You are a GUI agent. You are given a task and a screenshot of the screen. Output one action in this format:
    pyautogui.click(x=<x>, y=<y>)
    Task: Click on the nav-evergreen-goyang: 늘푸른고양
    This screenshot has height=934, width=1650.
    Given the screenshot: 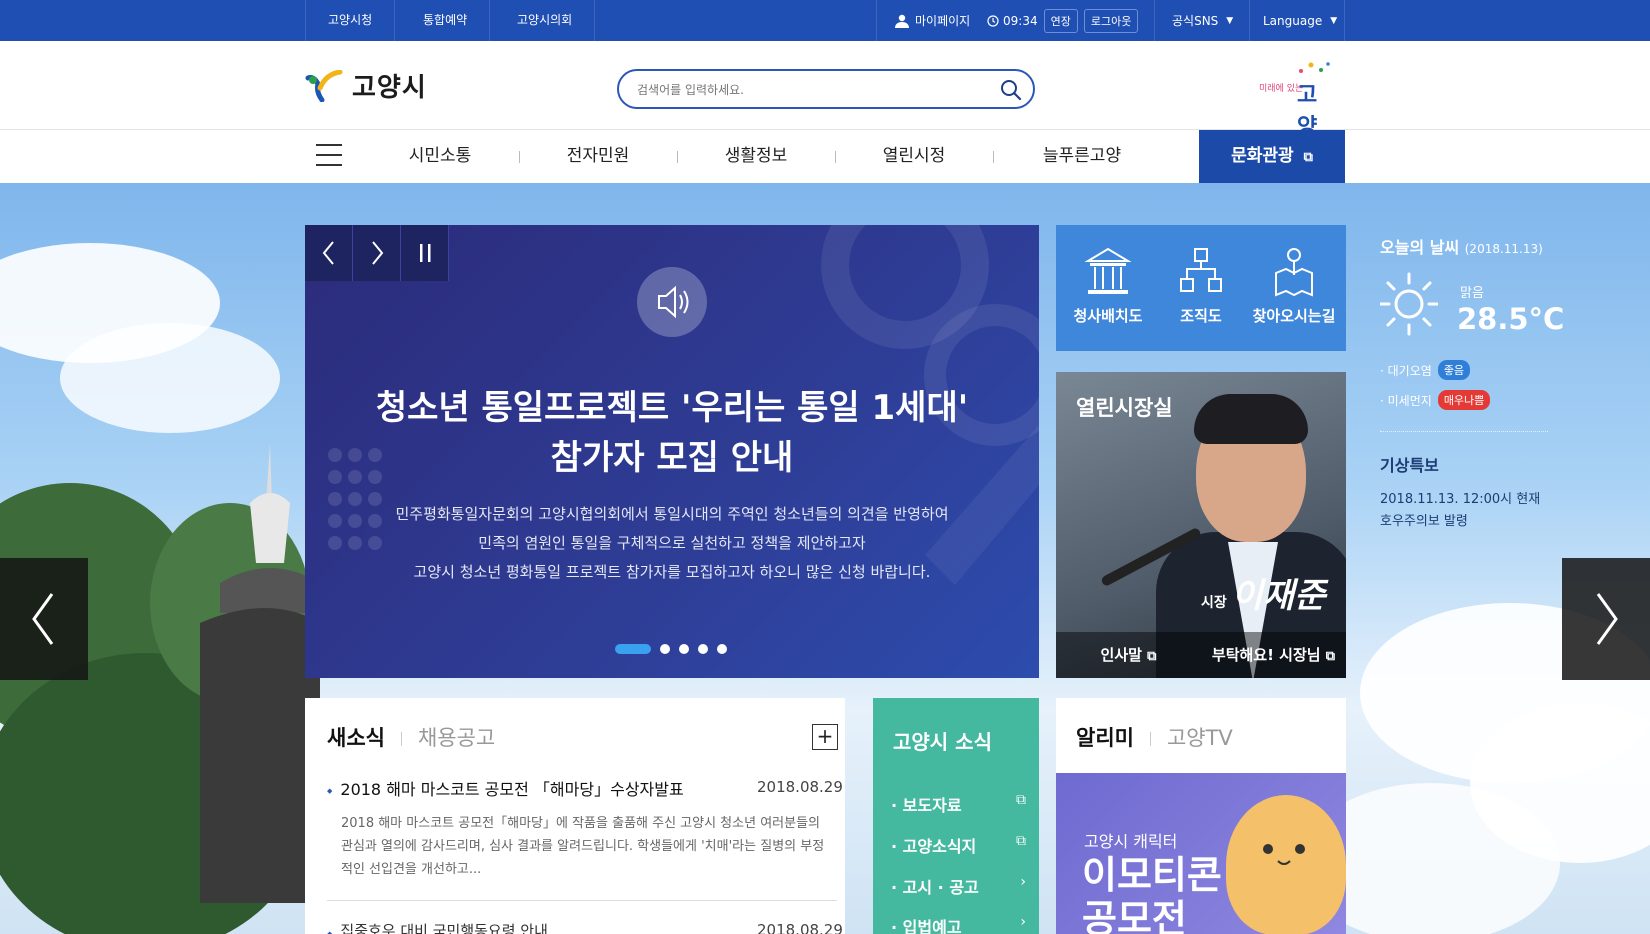 What is the action you would take?
    pyautogui.click(x=1082, y=156)
    